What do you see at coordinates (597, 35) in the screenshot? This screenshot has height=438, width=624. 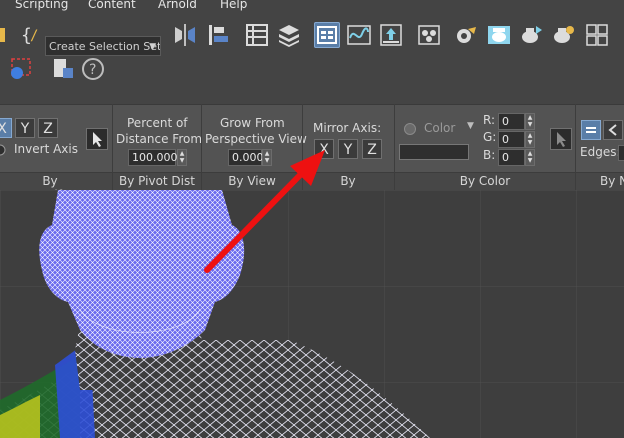 I see `tile-icon` at bounding box center [597, 35].